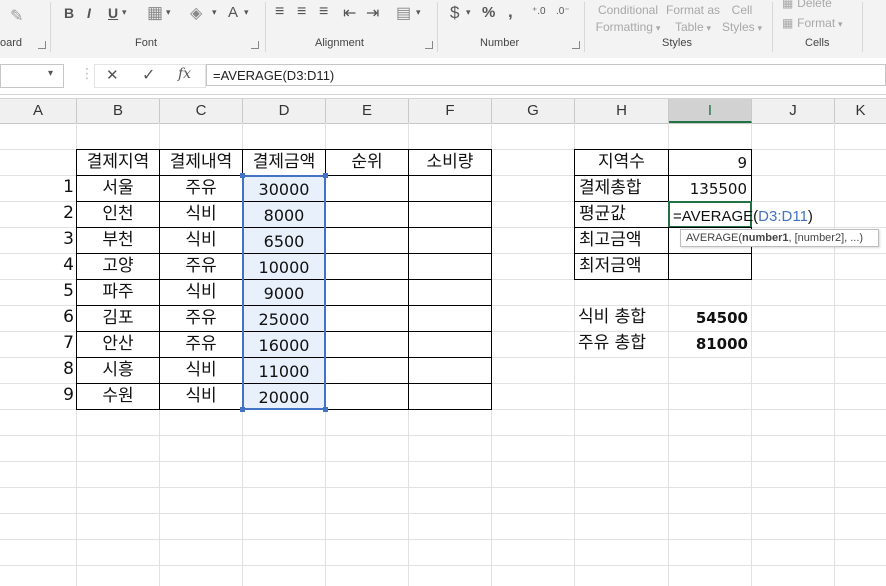 The width and height of the screenshot is (886, 586). Describe the element at coordinates (793, 111) in the screenshot. I see `column-header-j: J` at that location.